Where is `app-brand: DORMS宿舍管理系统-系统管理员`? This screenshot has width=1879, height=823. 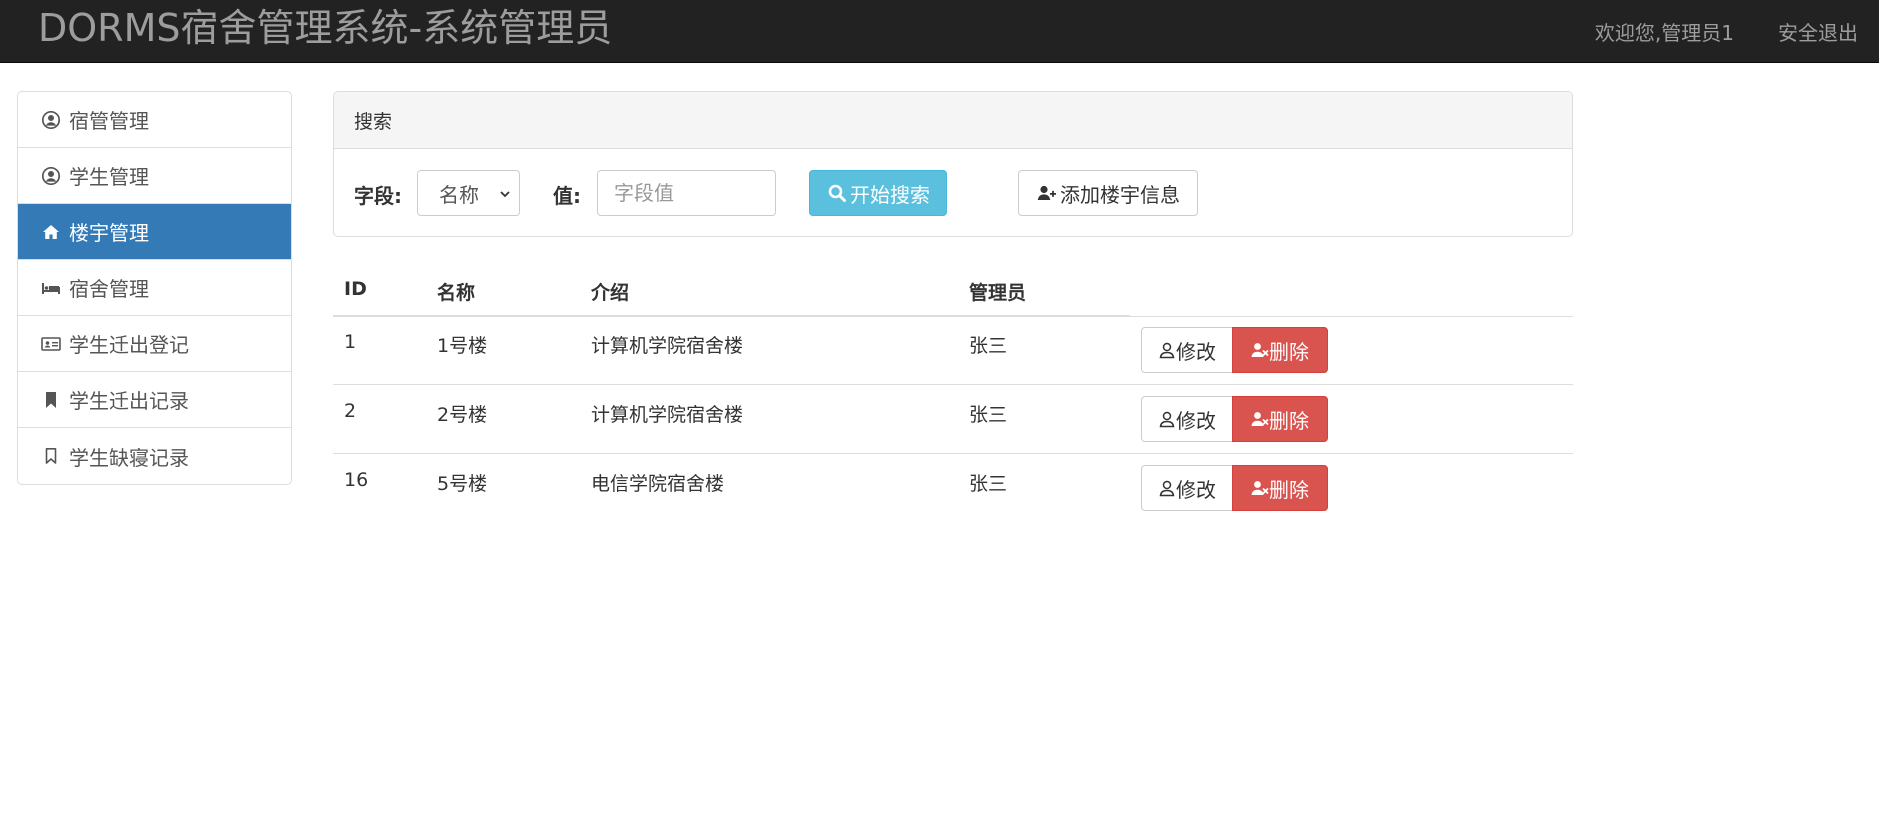 app-brand: DORMS宿舍管理系统-系统管理员 is located at coordinates (325, 28).